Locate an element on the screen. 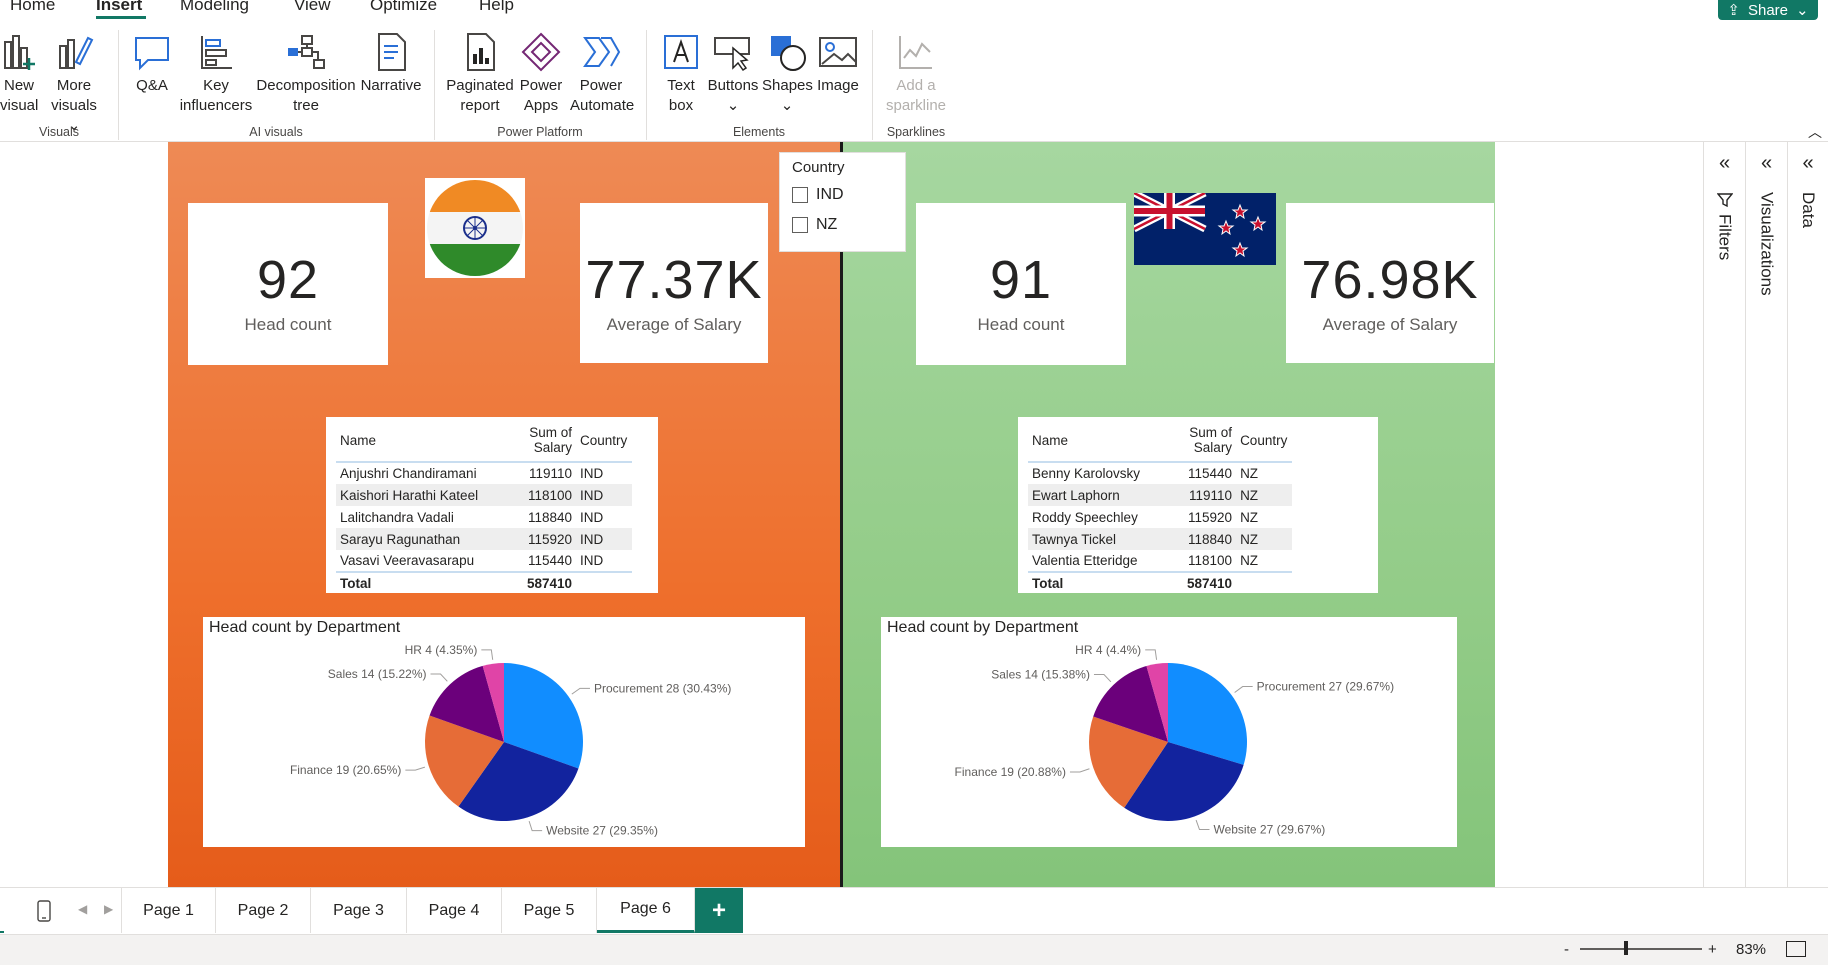 The image size is (1828, 965). key-influencers-button: Key influencers is located at coordinates (216, 74).